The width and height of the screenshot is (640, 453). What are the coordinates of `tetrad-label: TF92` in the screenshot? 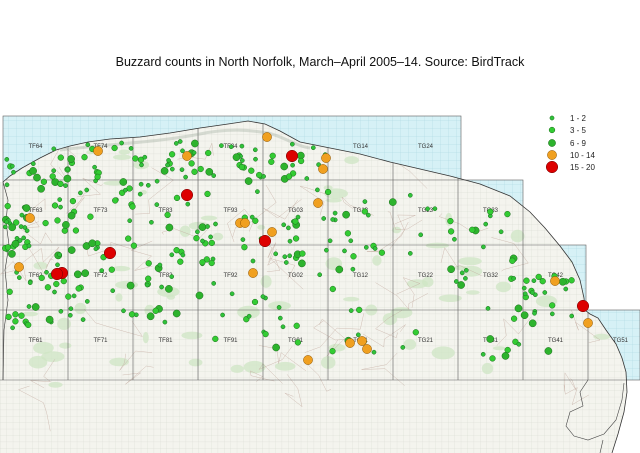 It's located at (230, 276).